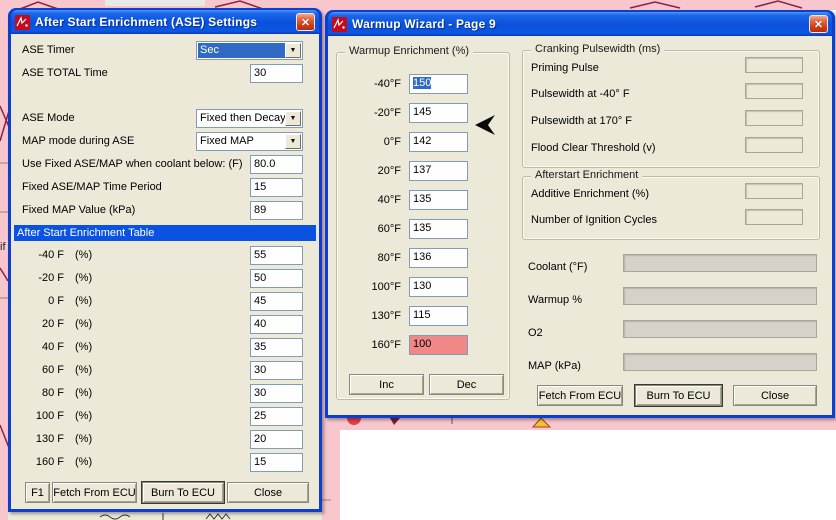 The width and height of the screenshot is (836, 520). Describe the element at coordinates (276, 439) in the screenshot. I see `row-input: 20` at that location.